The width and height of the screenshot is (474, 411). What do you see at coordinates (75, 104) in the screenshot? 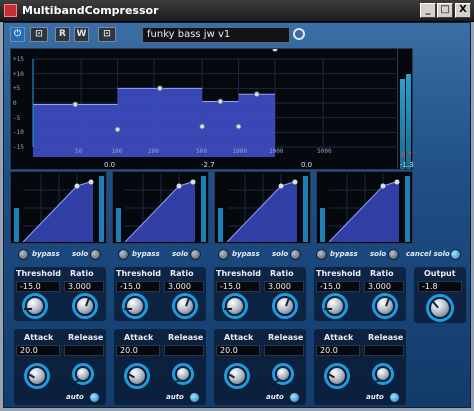
I see `band-1-gain-handle` at bounding box center [75, 104].